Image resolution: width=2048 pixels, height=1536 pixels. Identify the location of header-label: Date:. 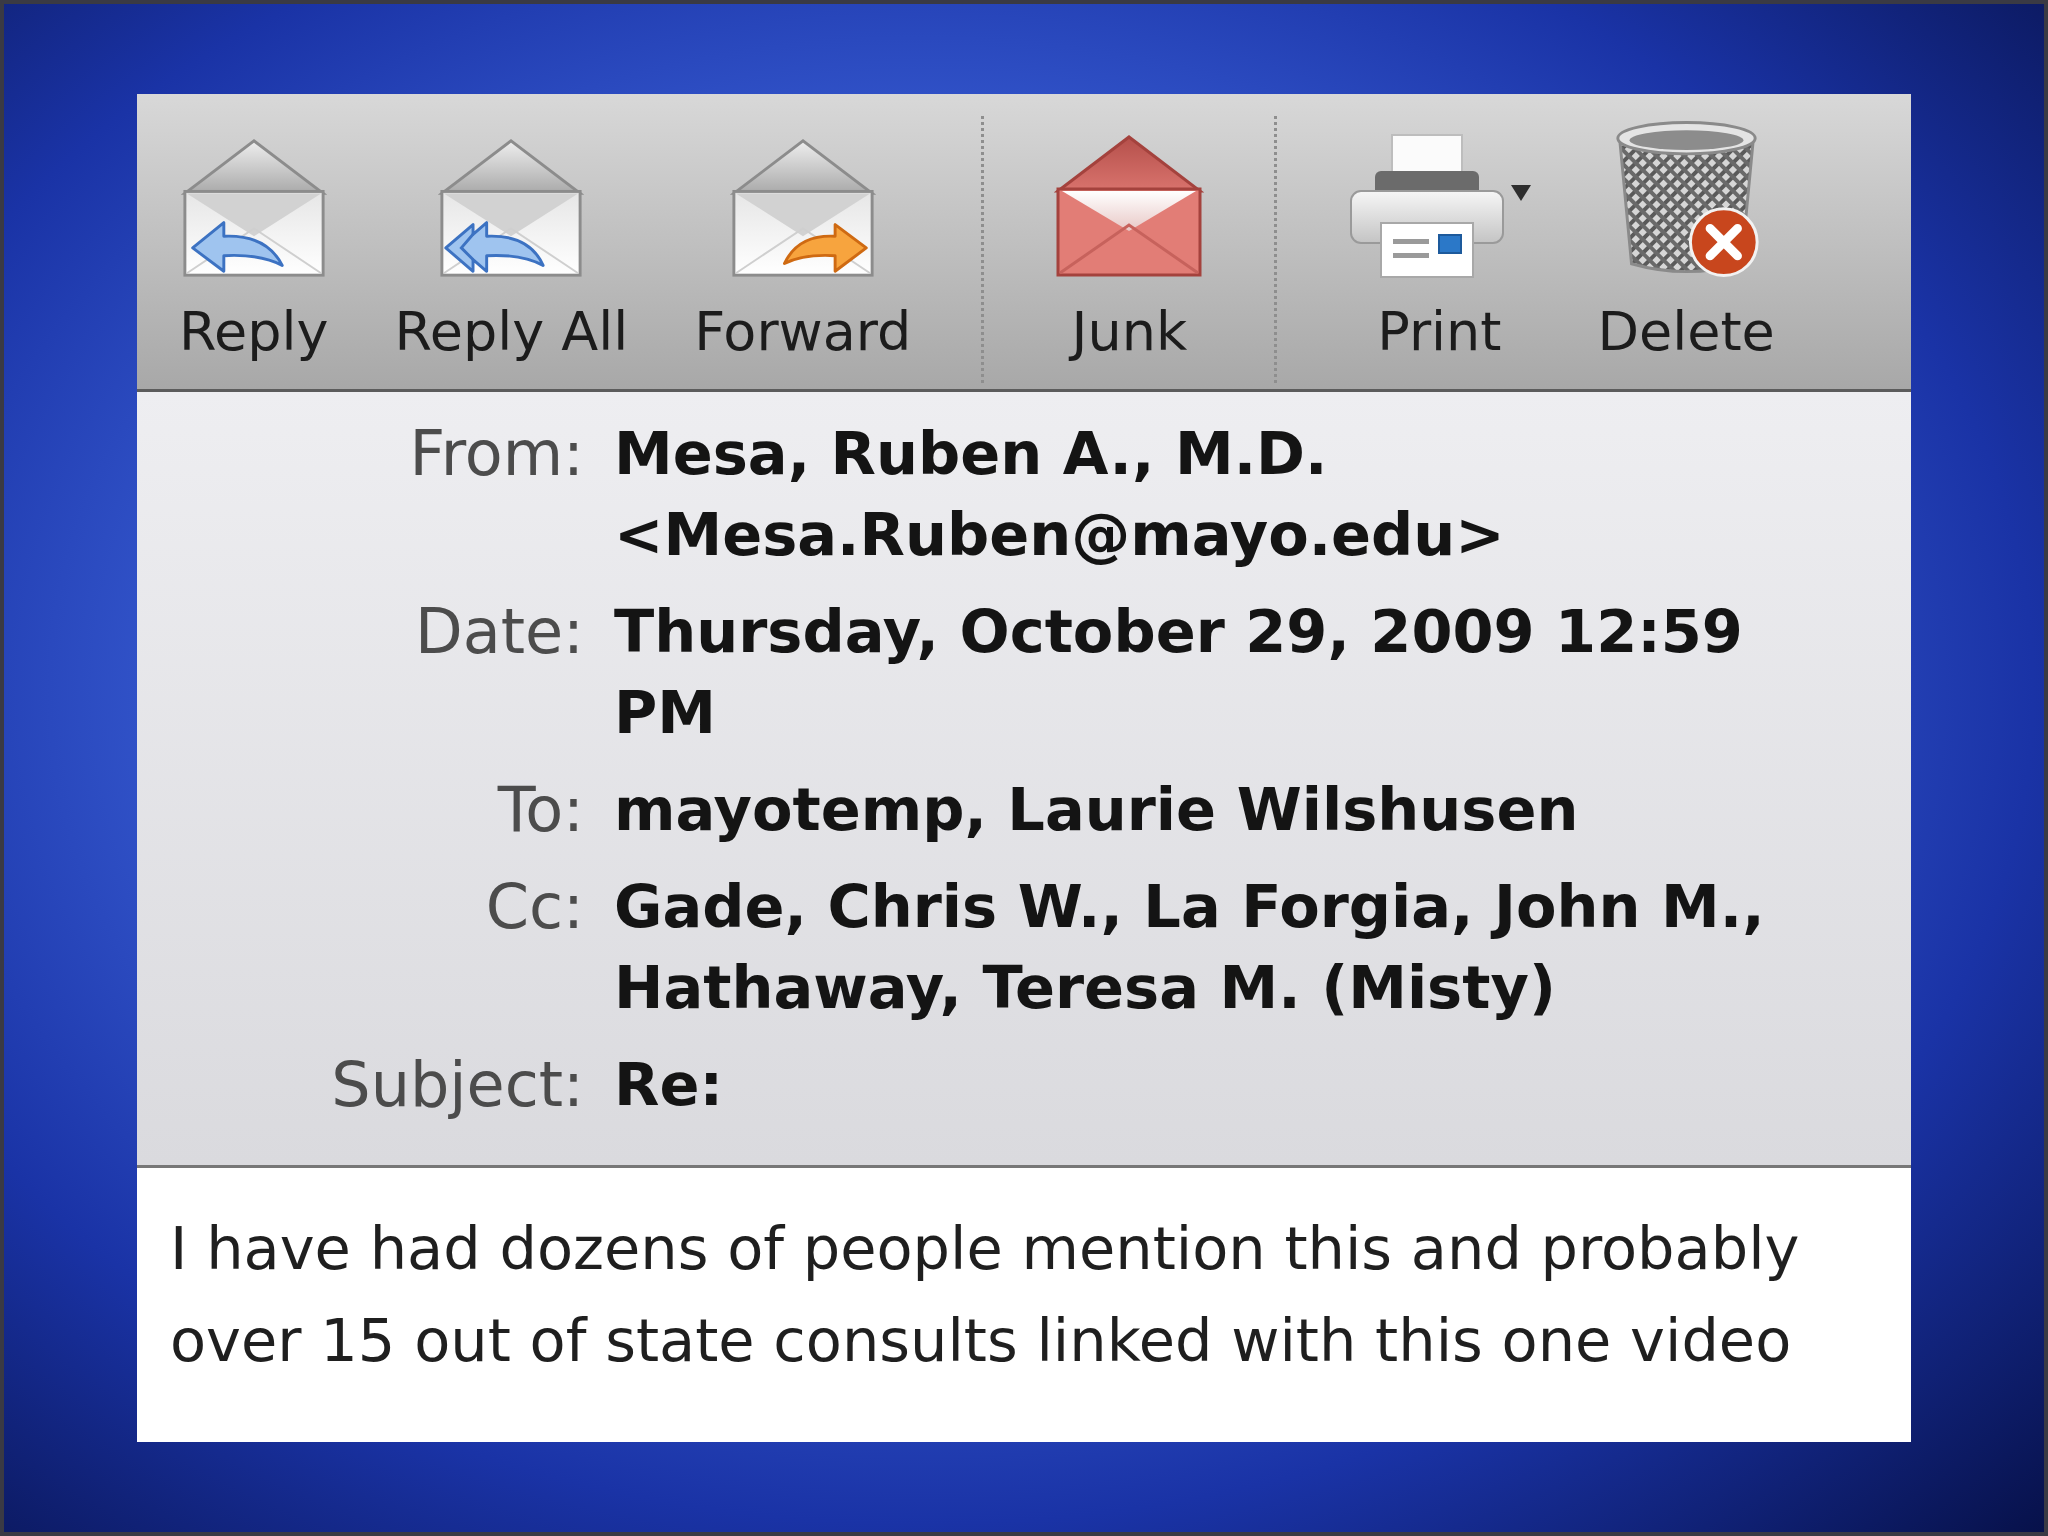
(499, 632).